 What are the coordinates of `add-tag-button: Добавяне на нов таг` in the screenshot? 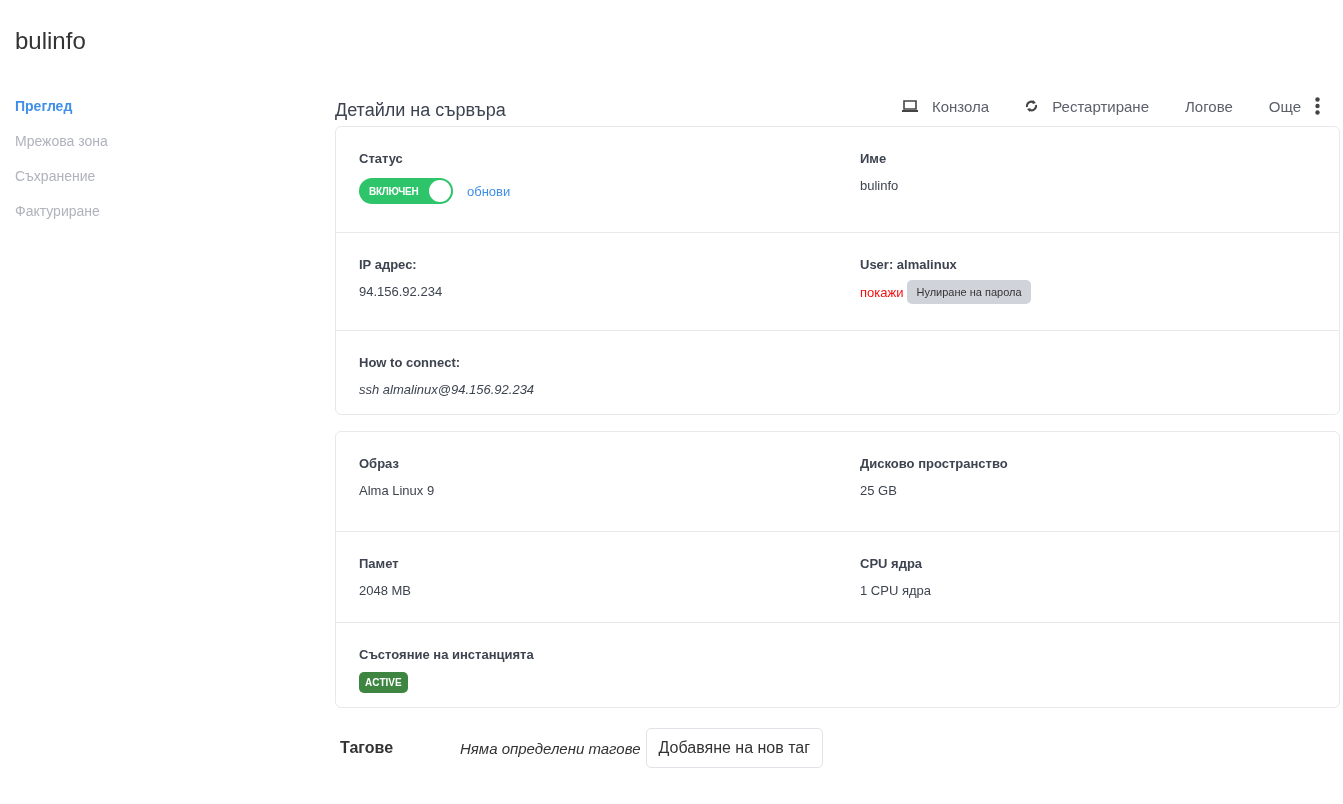 It's located at (734, 748).